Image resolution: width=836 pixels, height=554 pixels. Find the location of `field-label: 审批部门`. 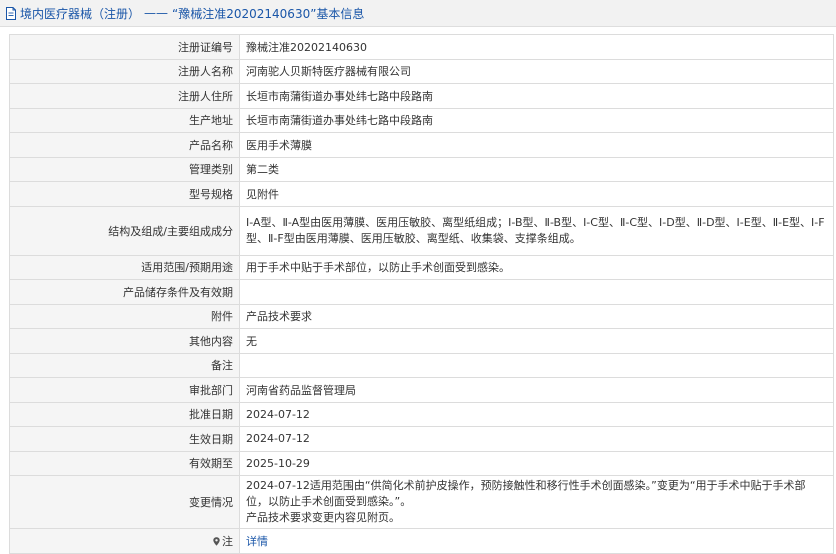

field-label: 审批部门 is located at coordinates (124, 390).